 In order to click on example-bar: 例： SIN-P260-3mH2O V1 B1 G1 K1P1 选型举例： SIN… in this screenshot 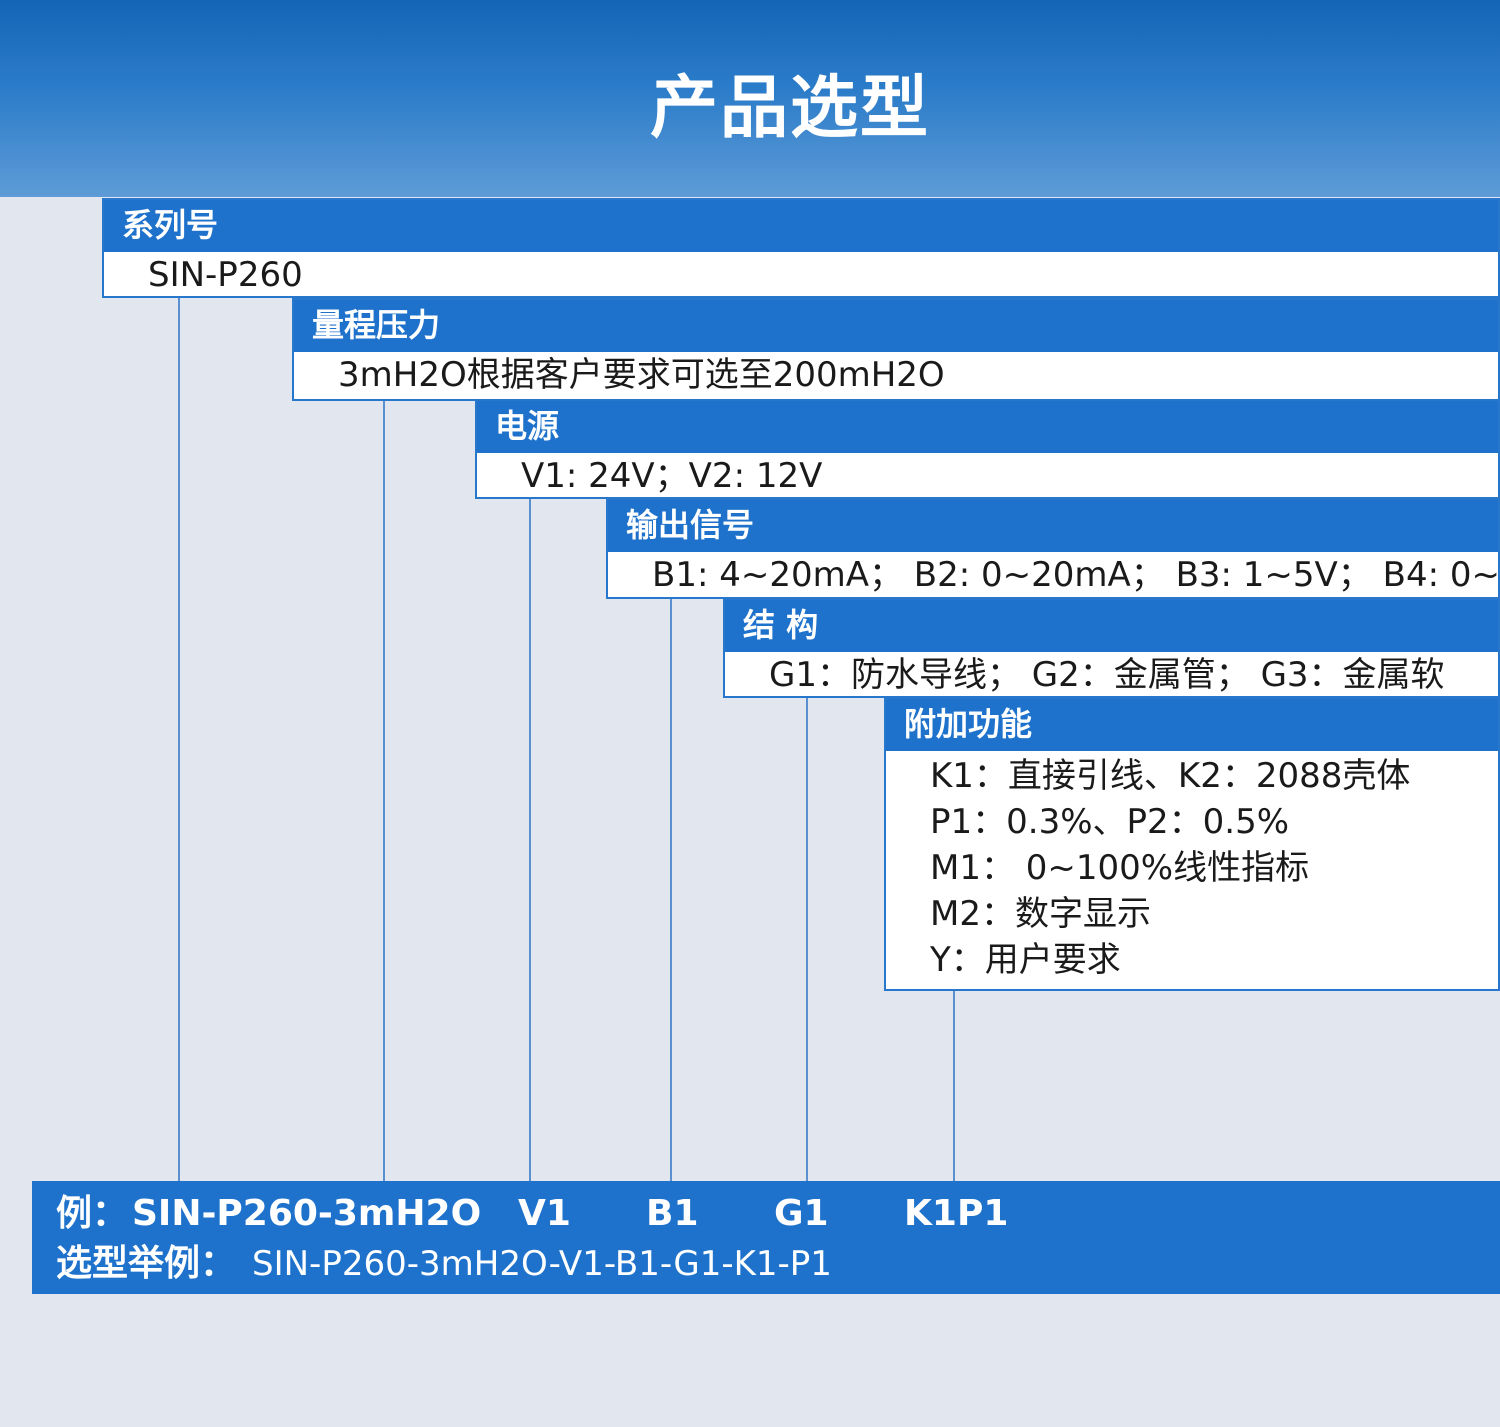, I will do `click(766, 1237)`.